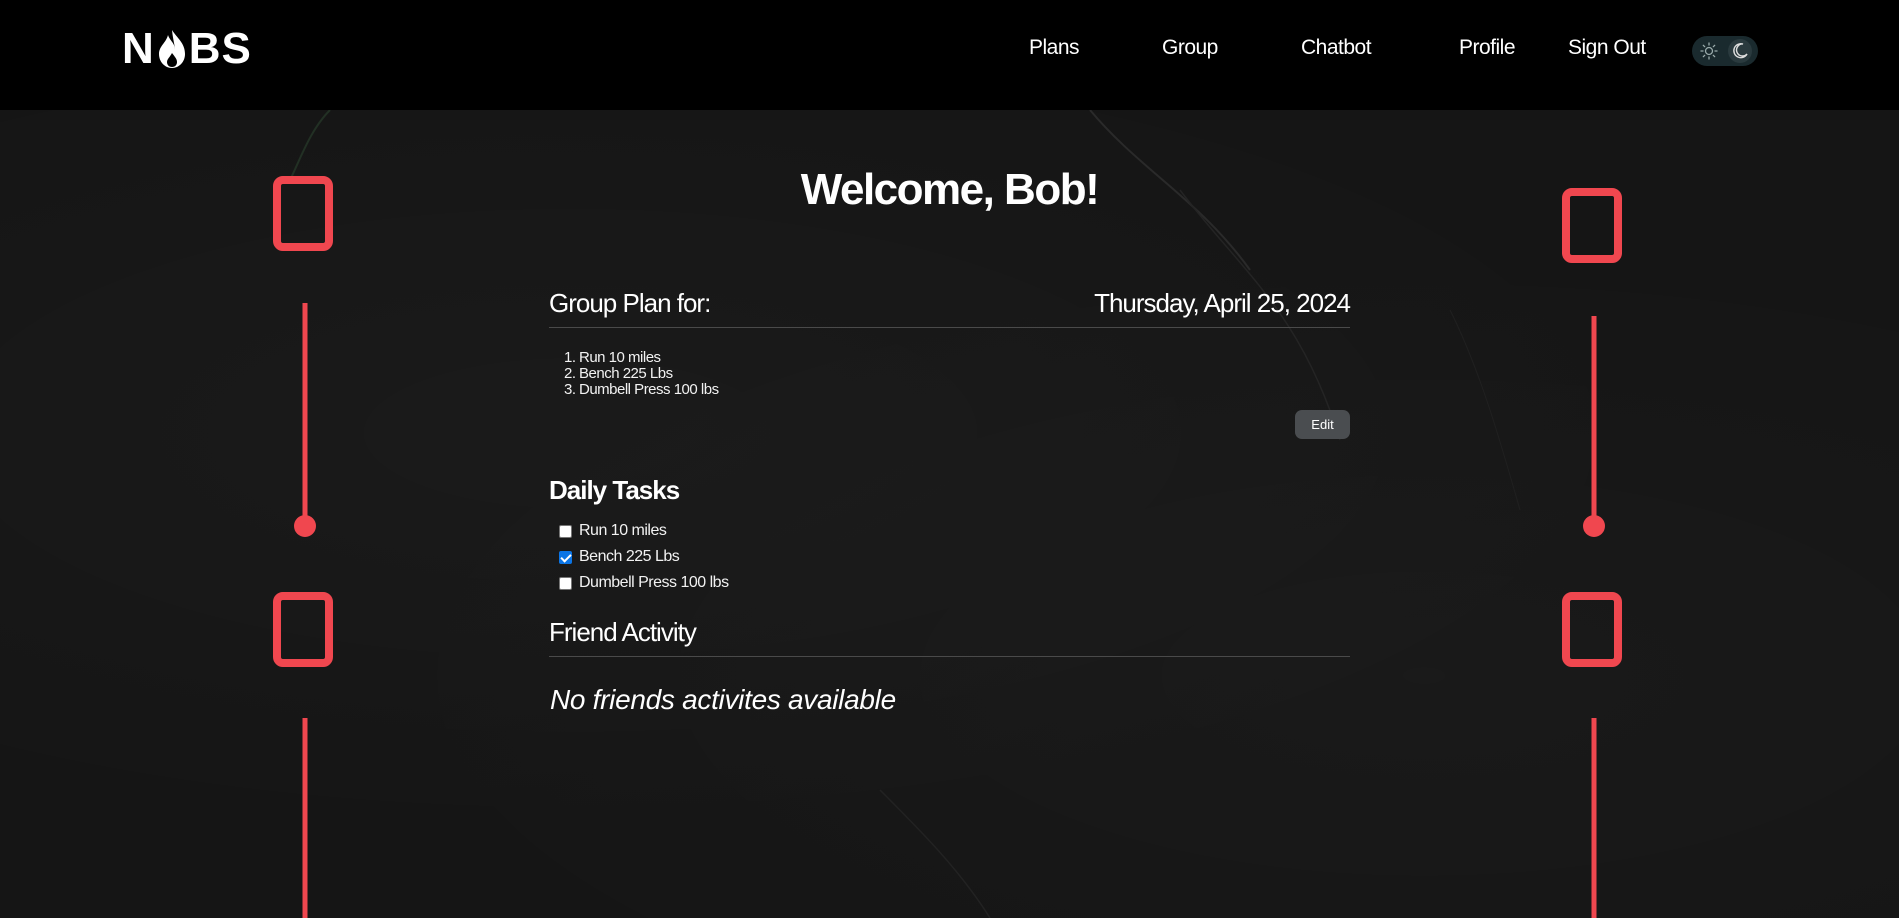  I want to click on group-plan-date: Thursday, April 25, 2024, so click(1222, 303).